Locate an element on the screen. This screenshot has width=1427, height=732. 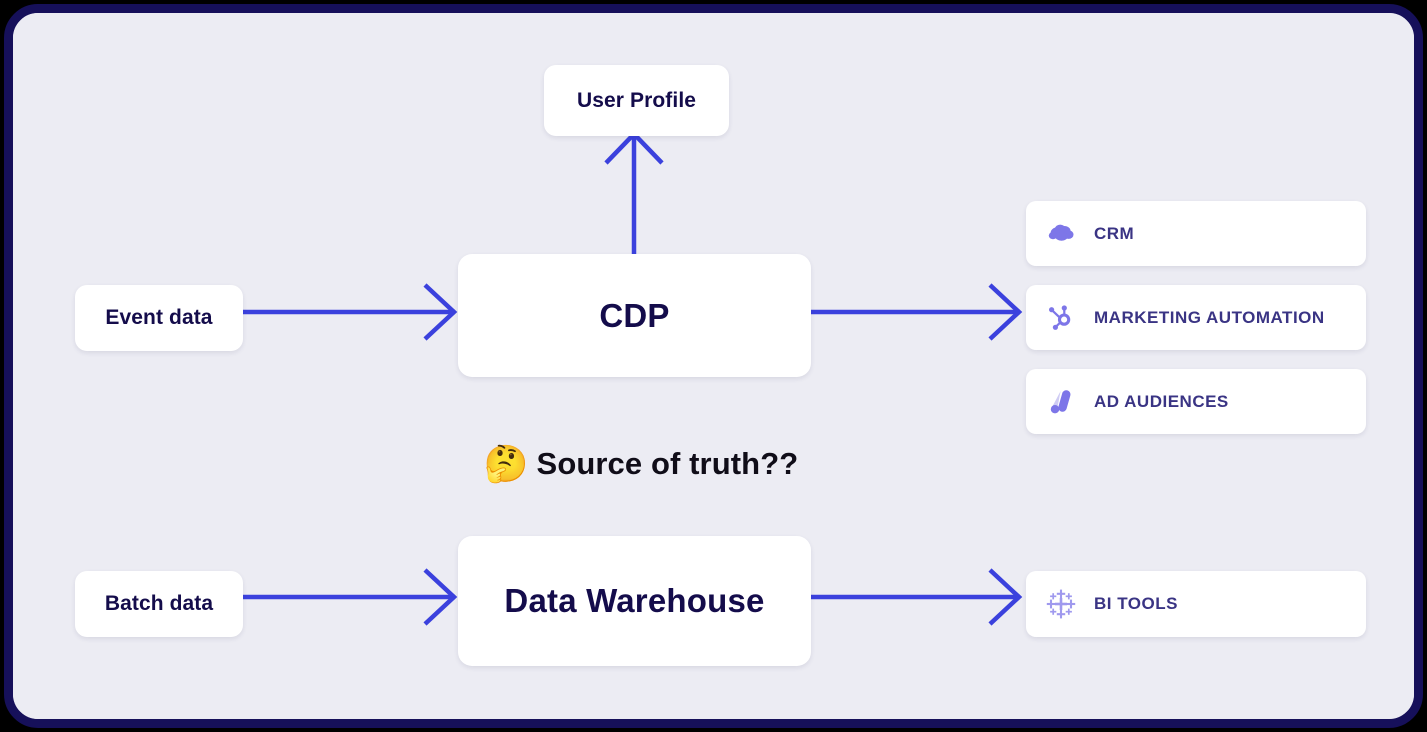
destination-label-ad-audiences: AD AUDIENCES is located at coordinates (1161, 401).